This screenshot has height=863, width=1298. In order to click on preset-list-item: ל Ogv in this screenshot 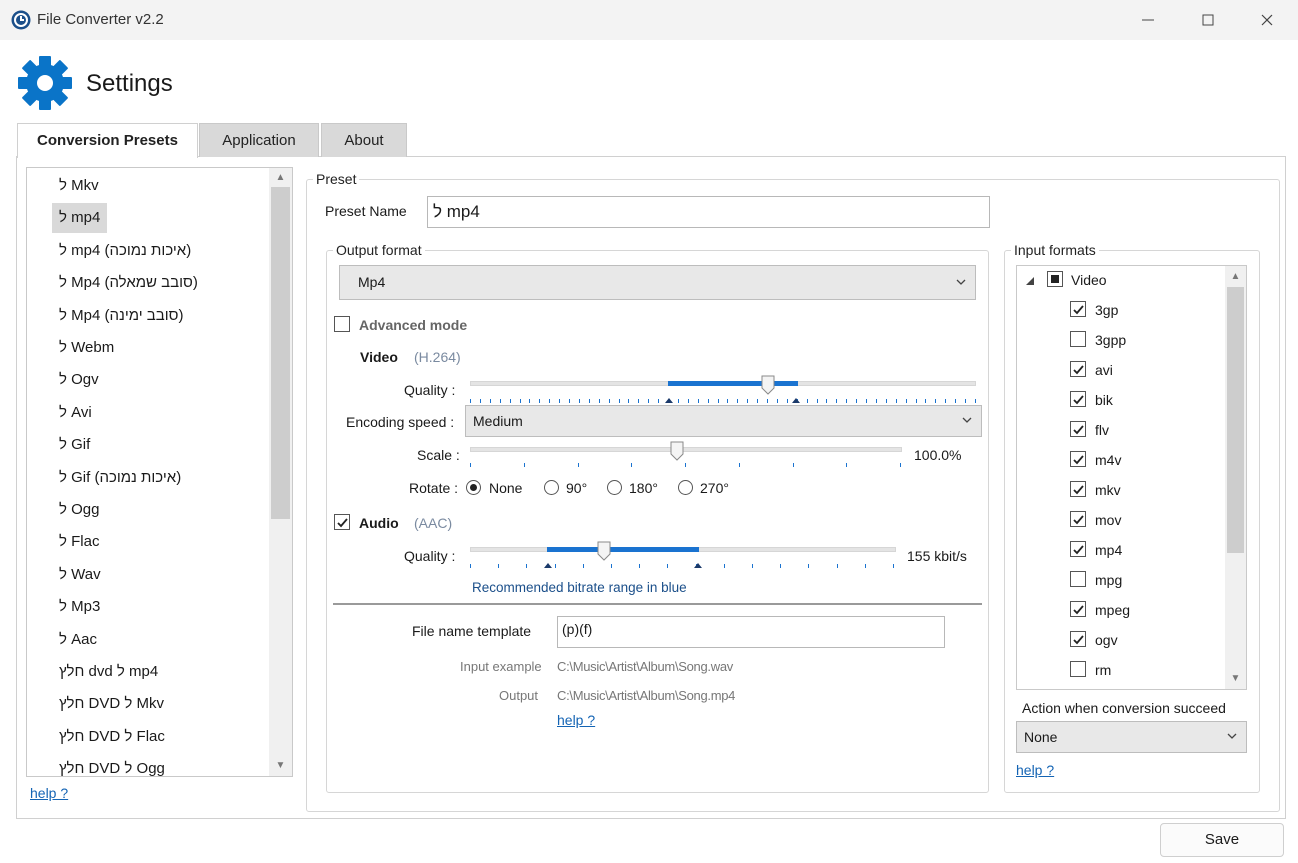, I will do `click(79, 380)`.